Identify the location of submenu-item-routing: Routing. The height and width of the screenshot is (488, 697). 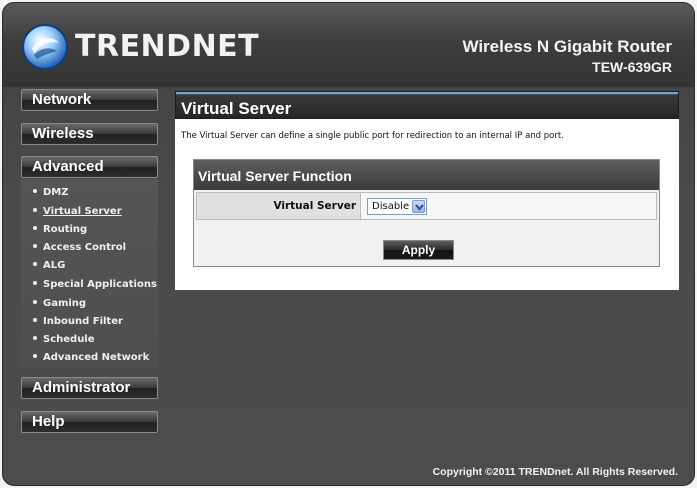
(60, 229).